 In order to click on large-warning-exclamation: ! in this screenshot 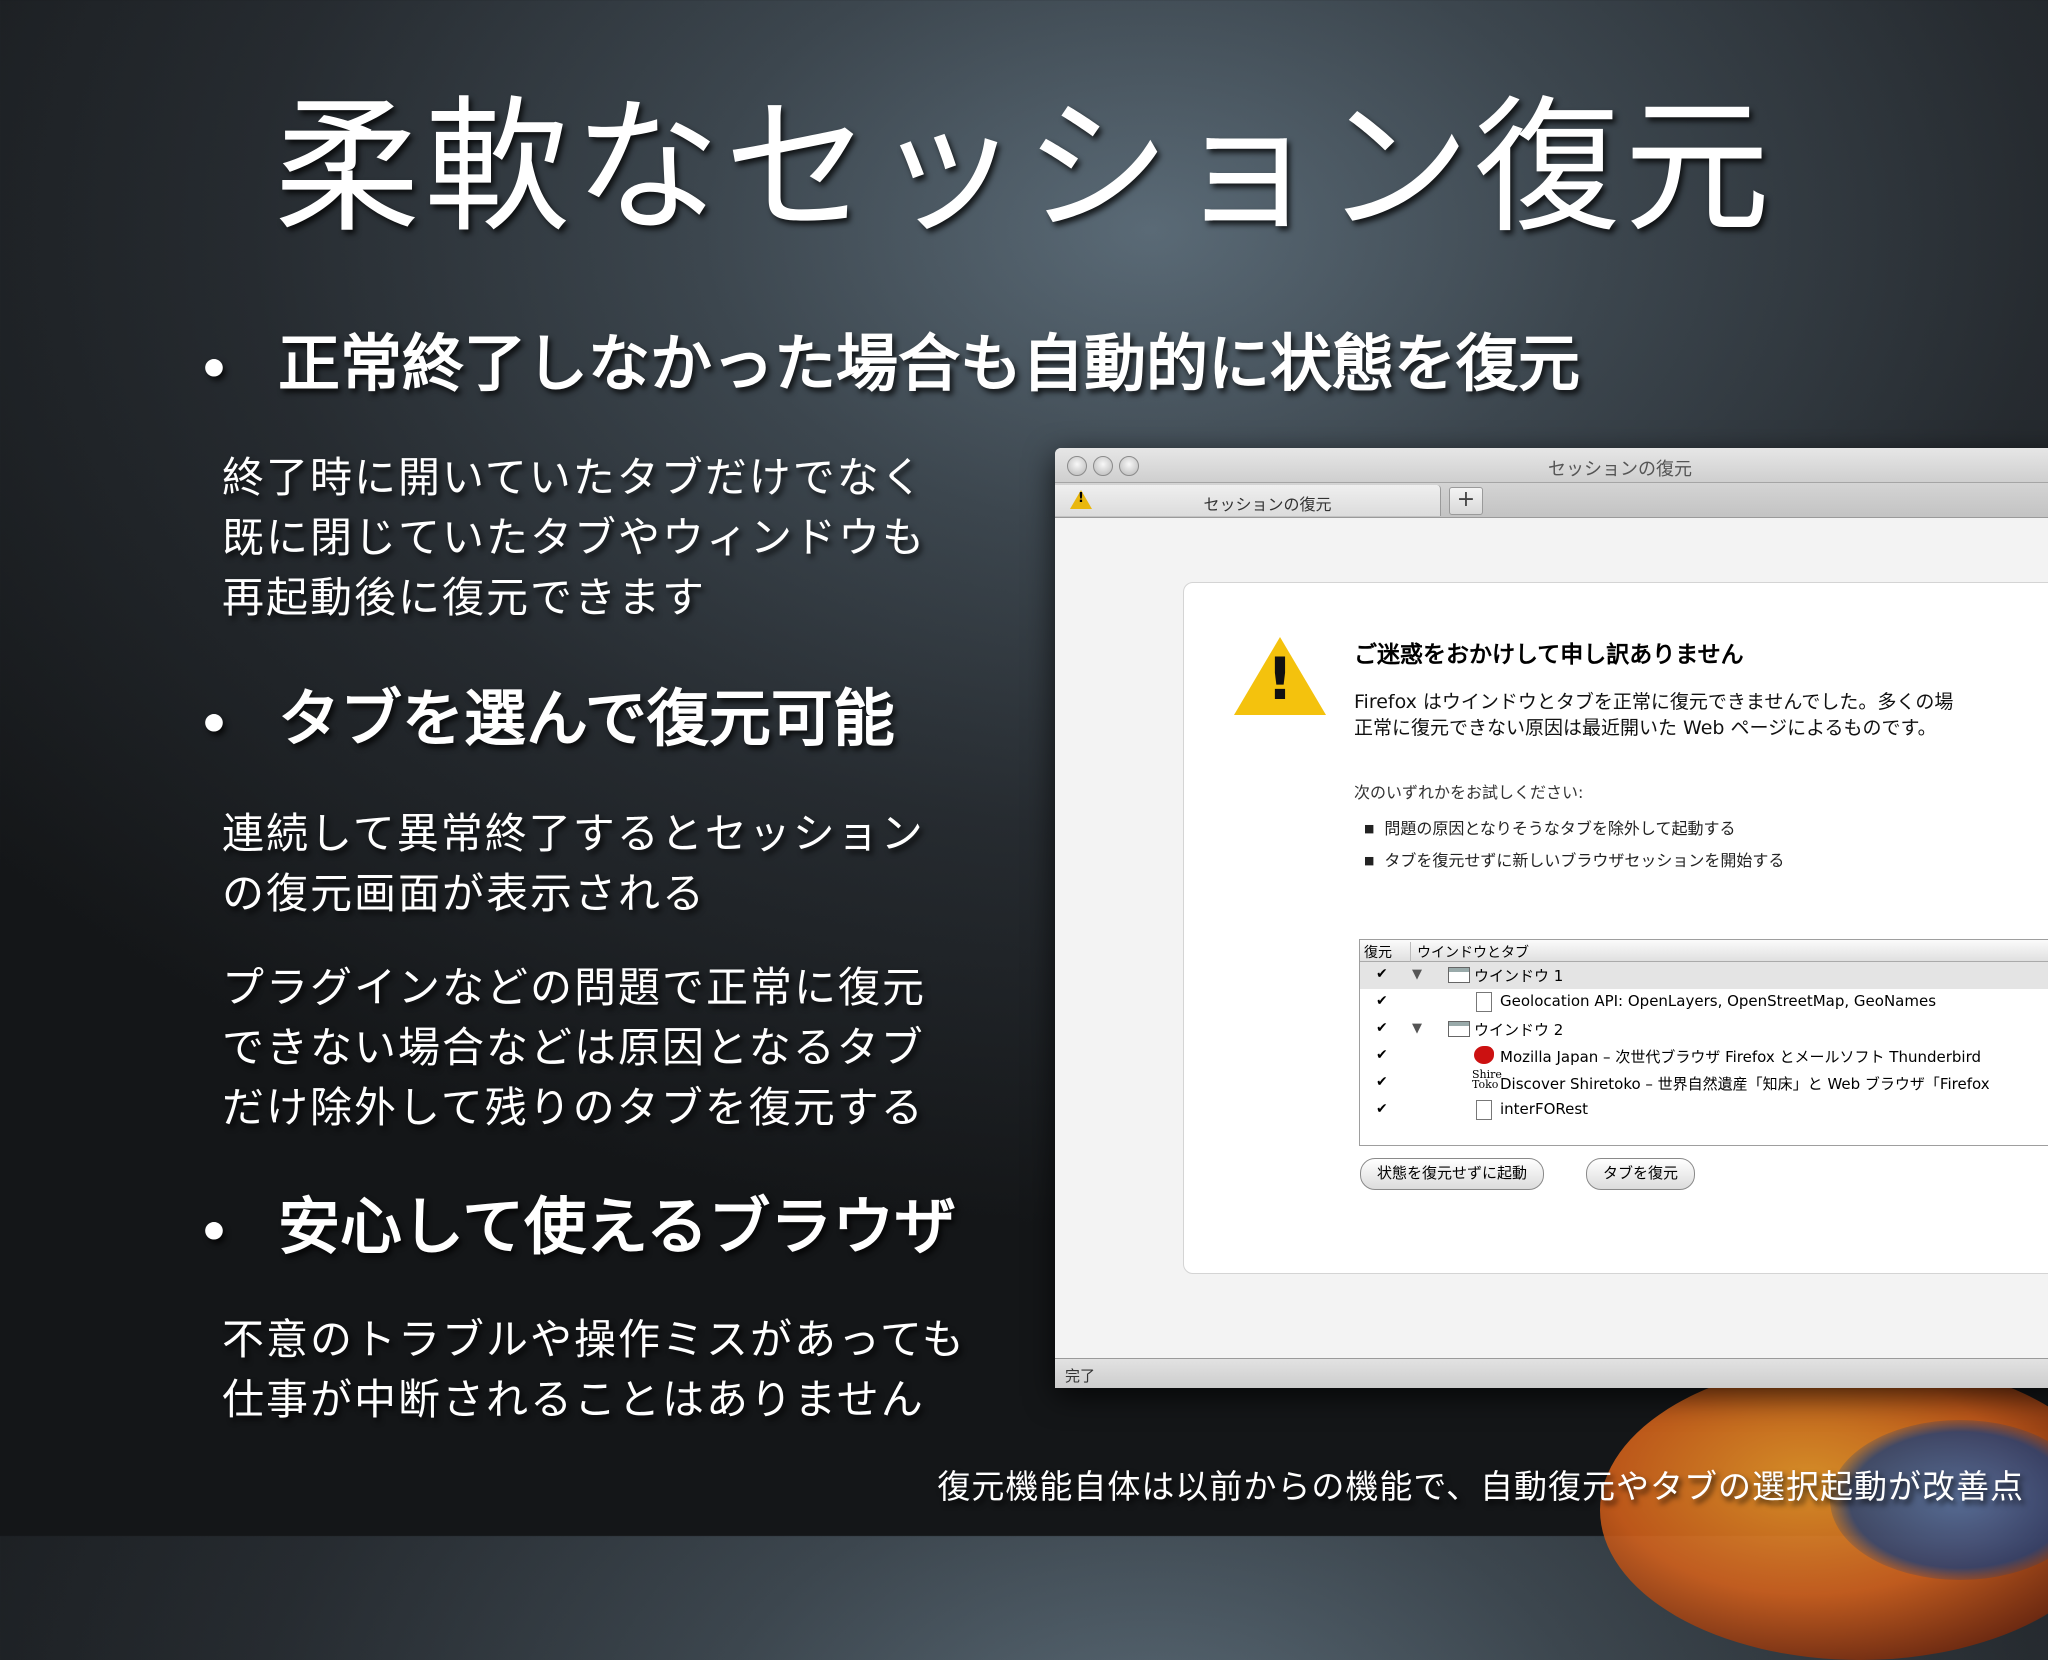, I will do `click(1280, 679)`.